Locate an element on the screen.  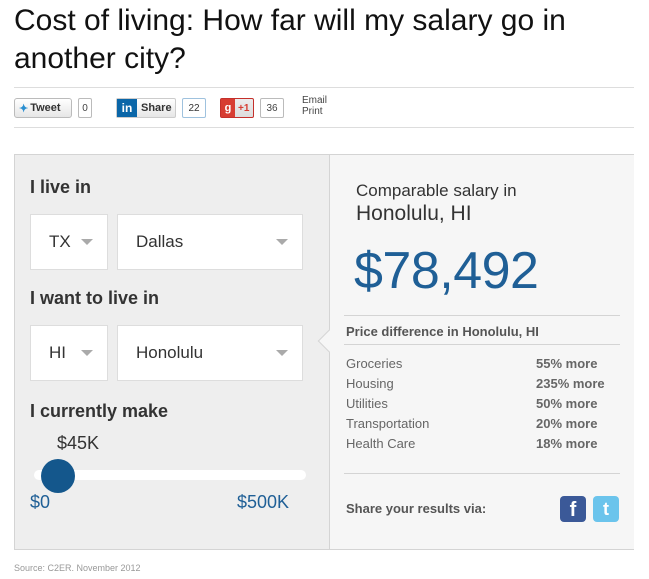
tweet-label: Tweet is located at coordinates (45, 108).